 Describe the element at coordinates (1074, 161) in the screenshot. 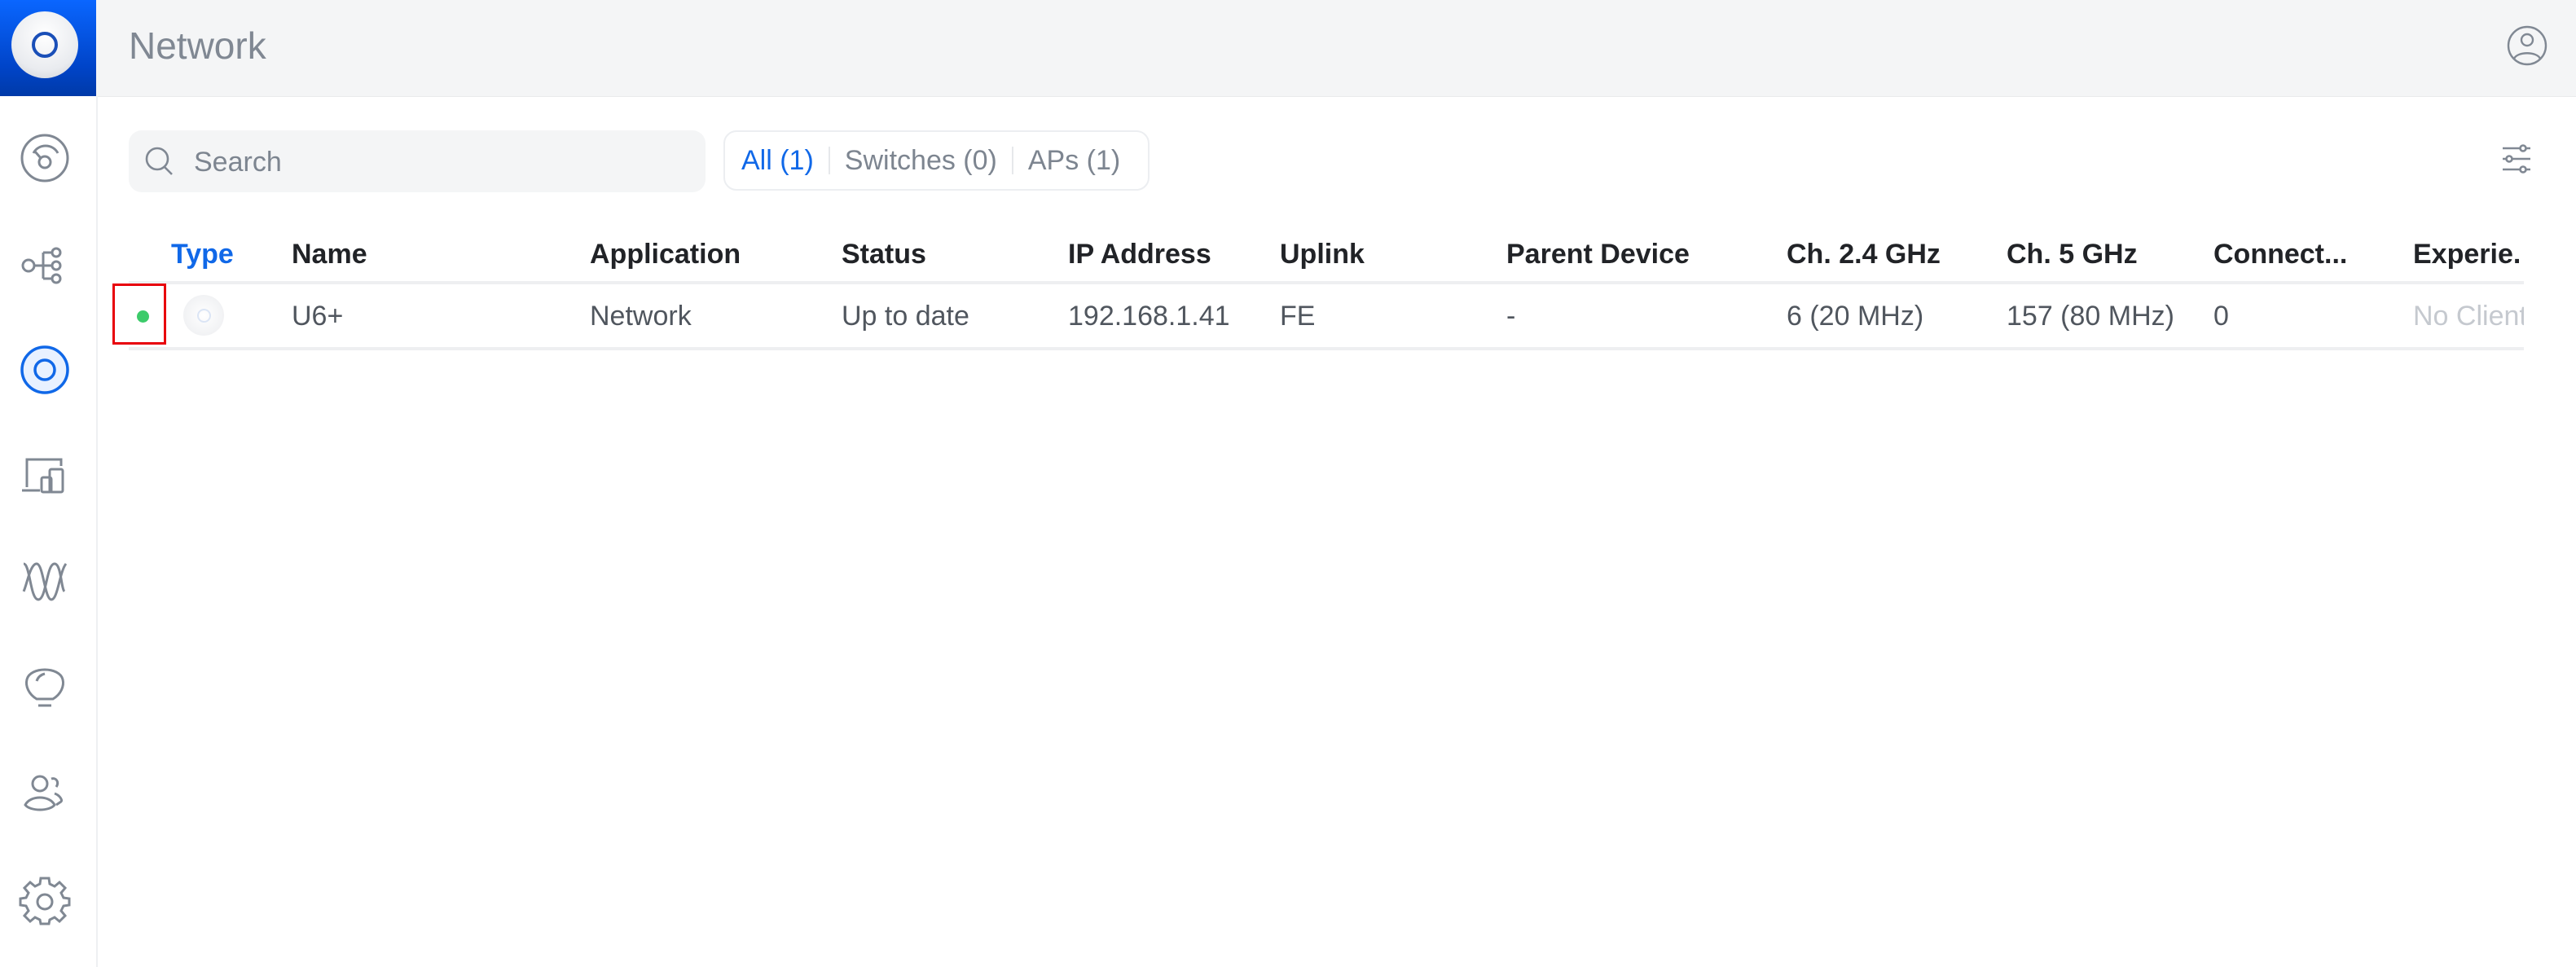

I see `filter-tab-aps: APs (1)` at that location.